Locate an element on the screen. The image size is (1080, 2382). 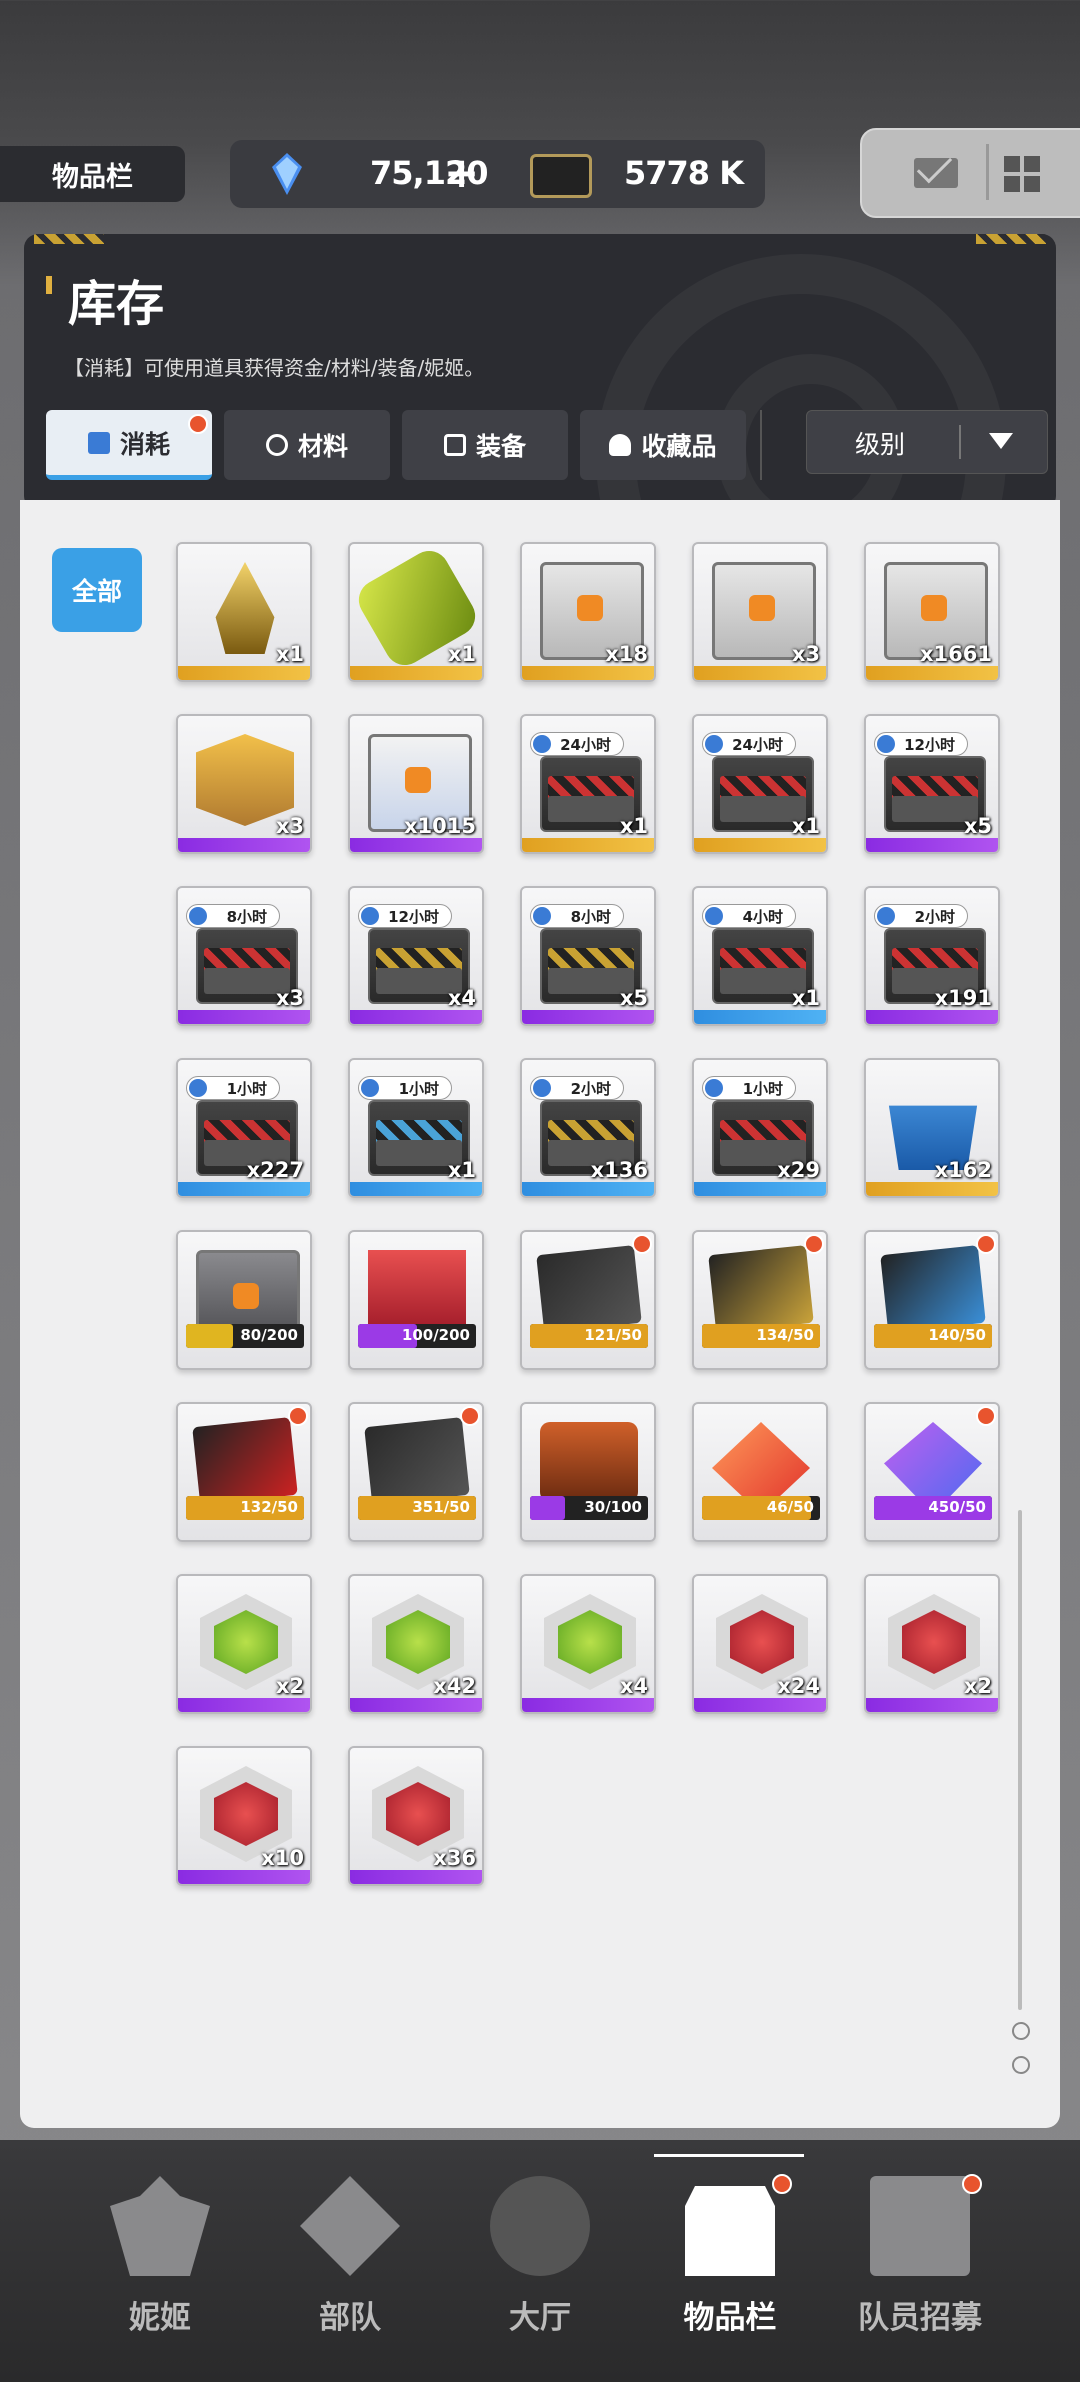
inventory-item: 12小时 x5 is located at coordinates (932, 784).